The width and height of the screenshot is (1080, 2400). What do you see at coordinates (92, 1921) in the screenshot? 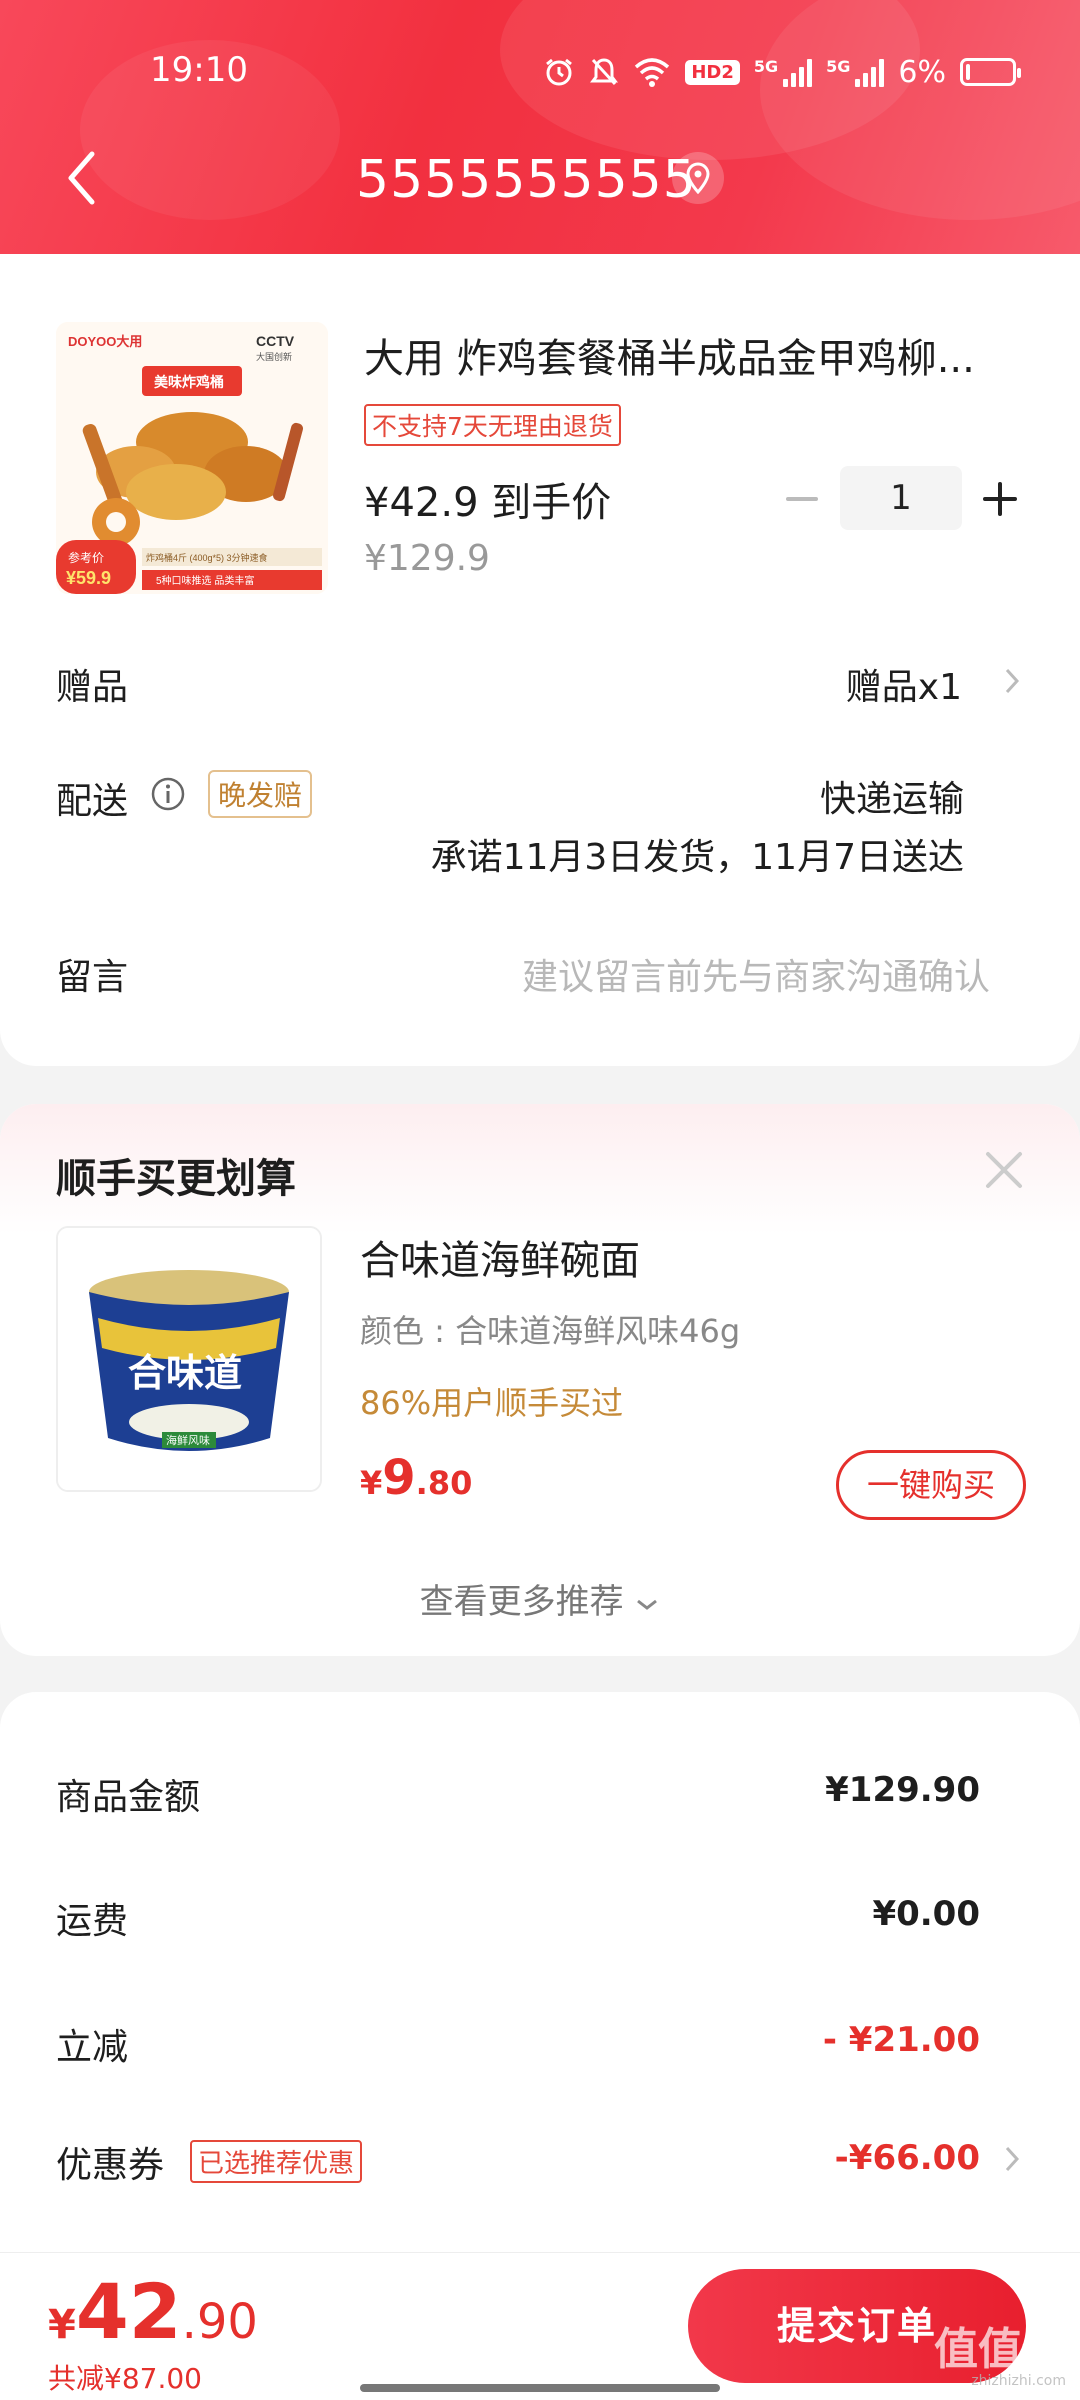
I see `shipping-label: 运费` at bounding box center [92, 1921].